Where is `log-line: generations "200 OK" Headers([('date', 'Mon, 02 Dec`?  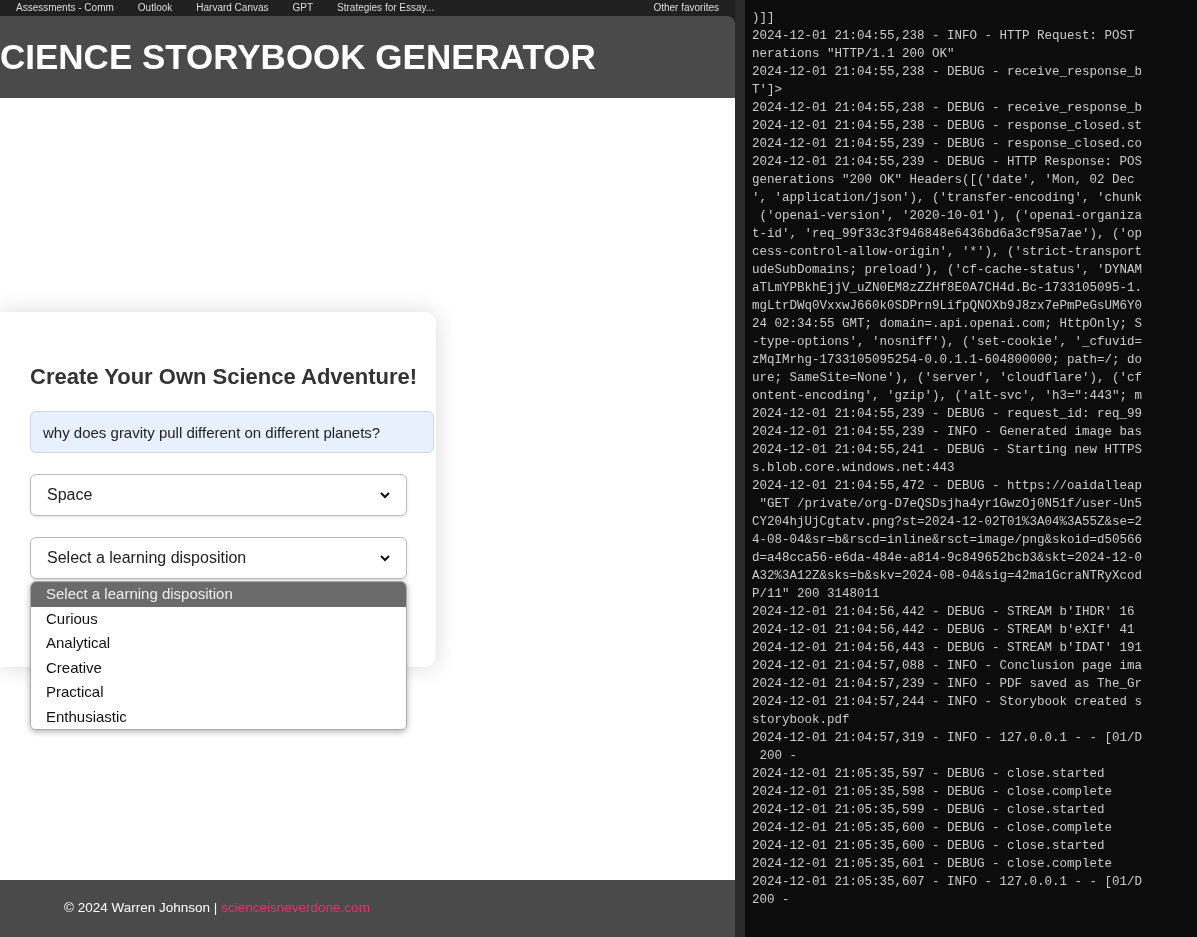 log-line: generations "200 OK" Headers([('date', 'Mon, 02 Dec is located at coordinates (943, 180).